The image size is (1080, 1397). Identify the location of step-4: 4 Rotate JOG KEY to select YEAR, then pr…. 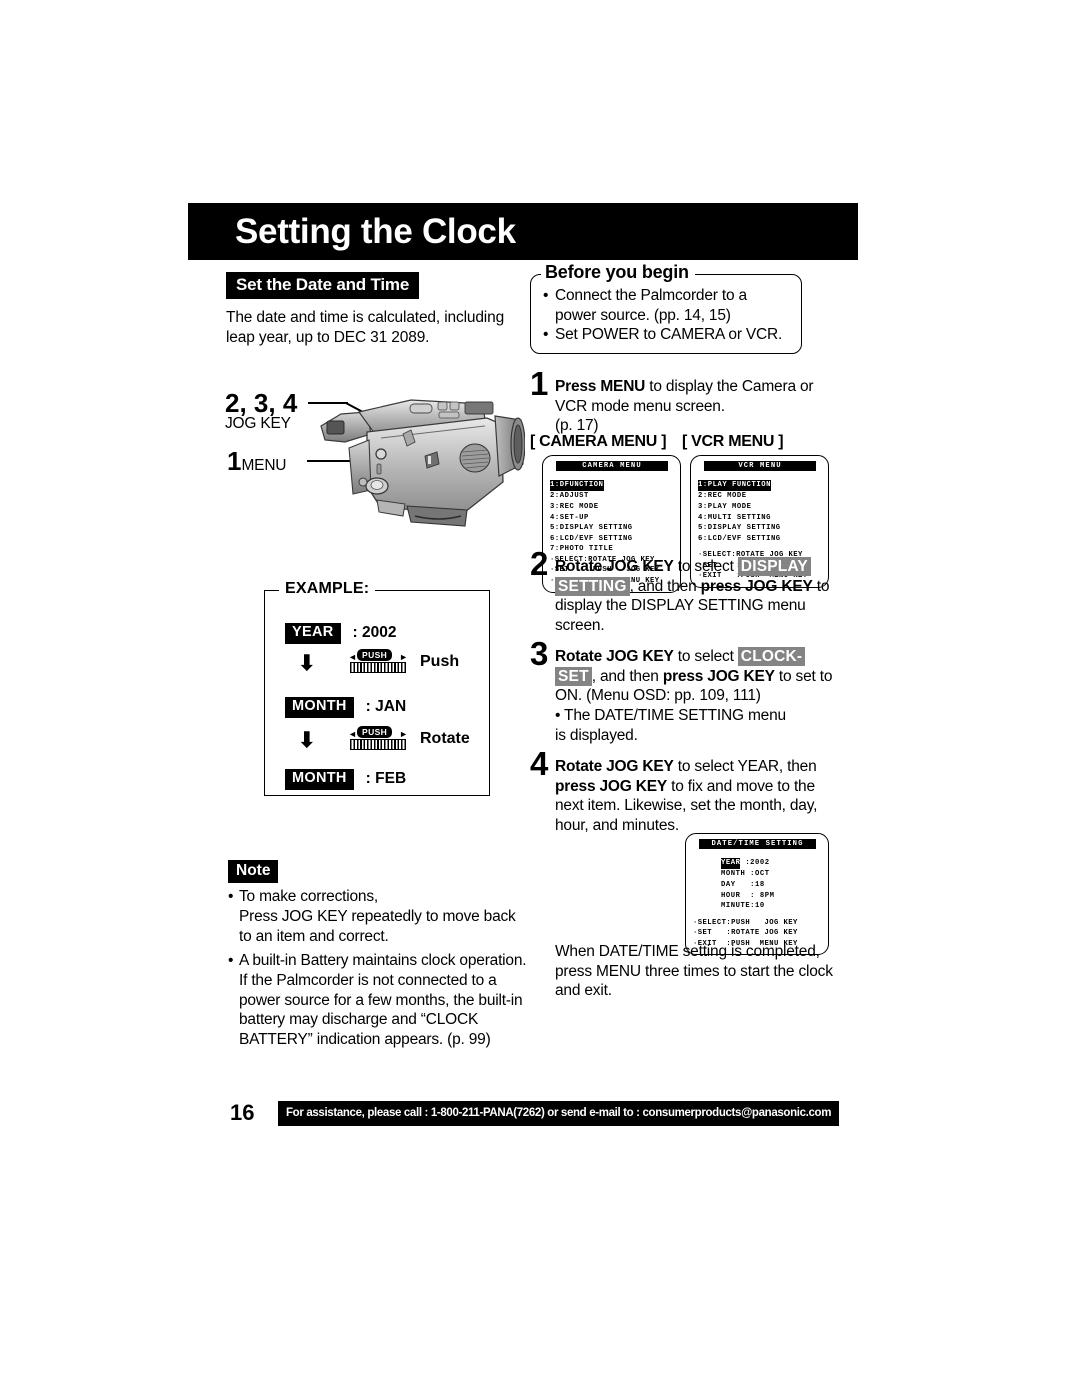
(687, 790).